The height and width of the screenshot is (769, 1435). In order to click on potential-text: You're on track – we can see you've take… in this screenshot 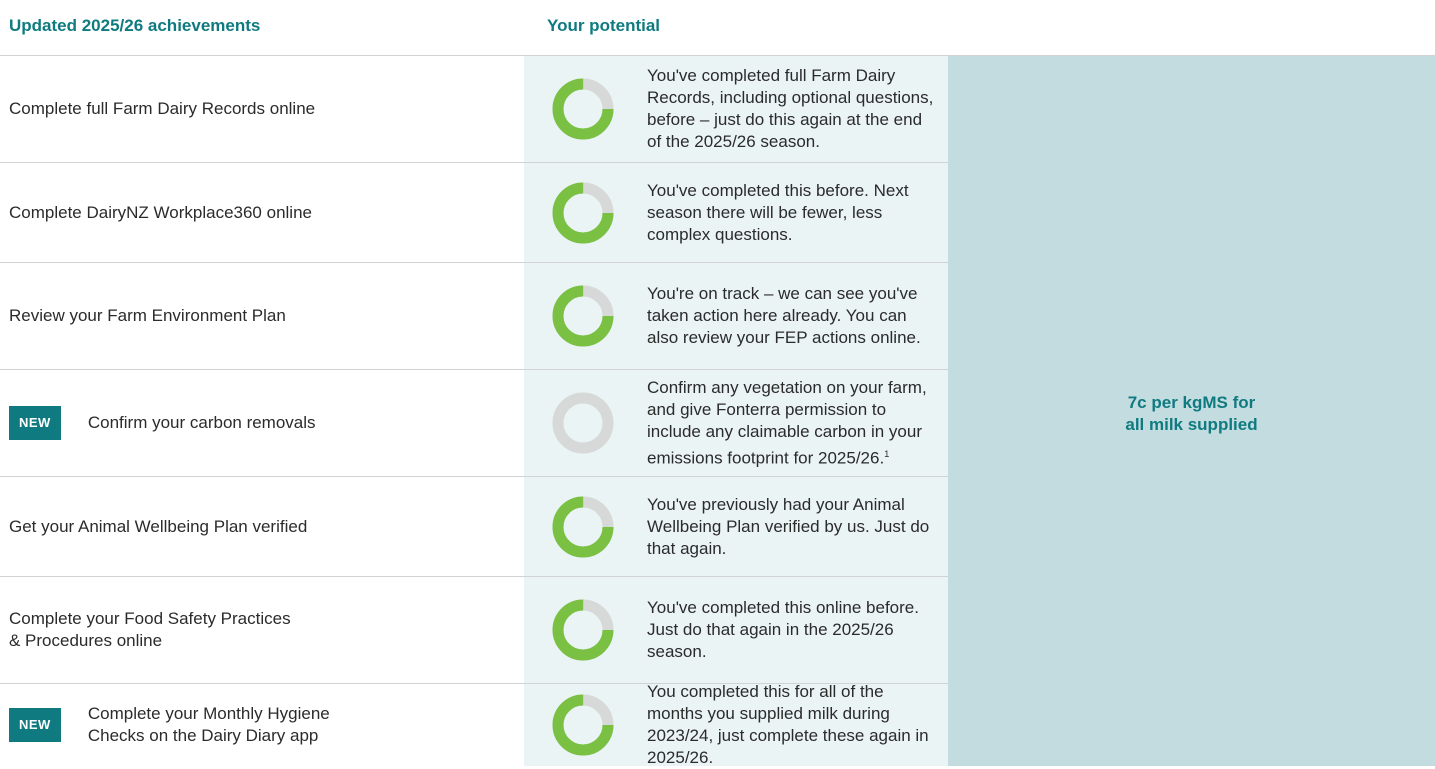, I will do `click(784, 315)`.